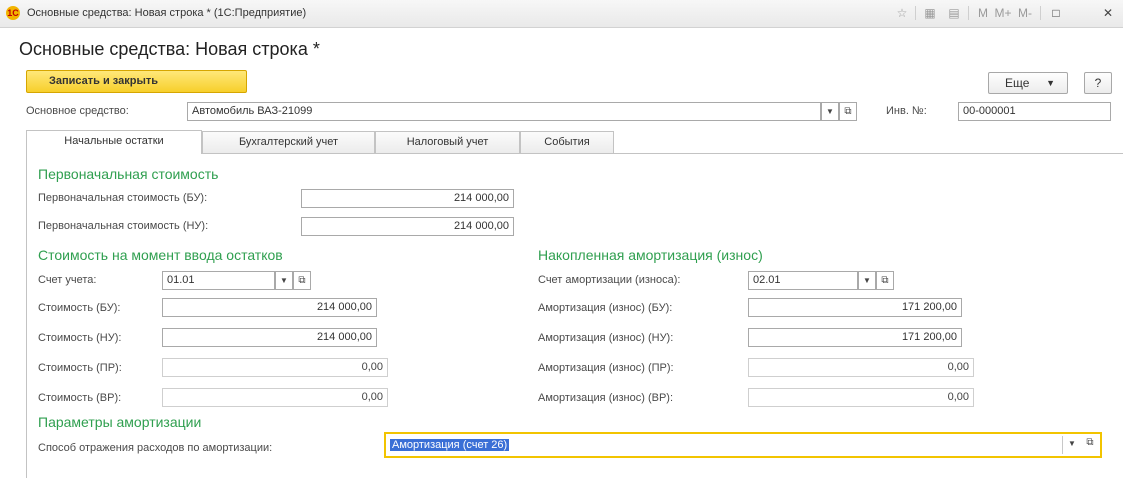 The height and width of the screenshot is (478, 1123). What do you see at coordinates (1098, 83) in the screenshot?
I see `help-button: ?` at bounding box center [1098, 83].